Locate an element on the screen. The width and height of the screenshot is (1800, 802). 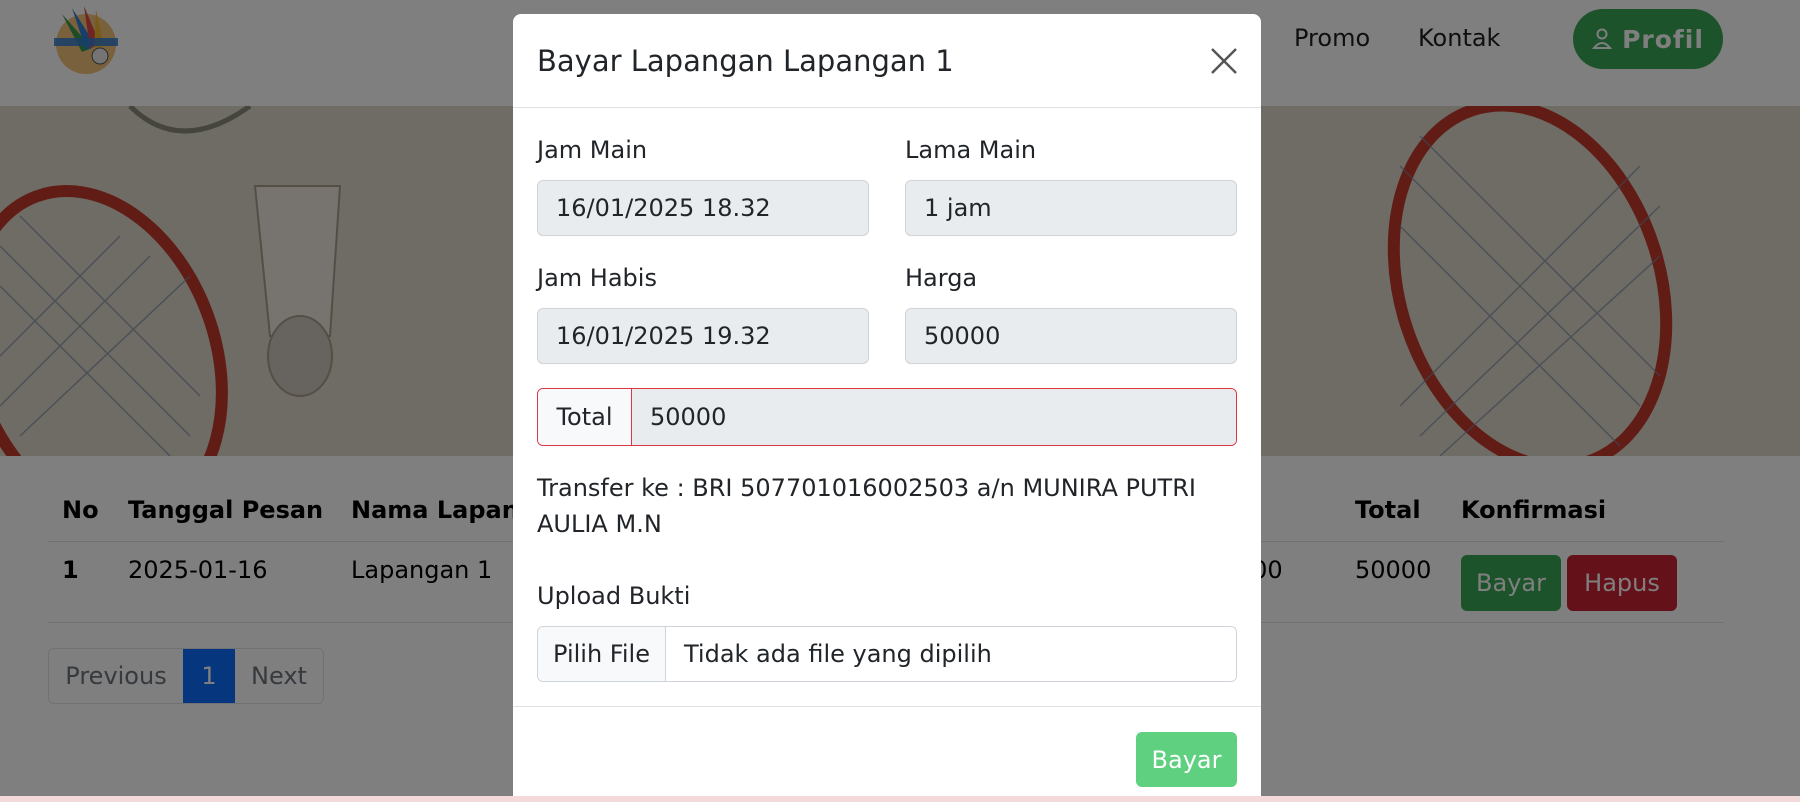
modal-title: Bayar Lapangan Lapangan 1 is located at coordinates (745, 61).